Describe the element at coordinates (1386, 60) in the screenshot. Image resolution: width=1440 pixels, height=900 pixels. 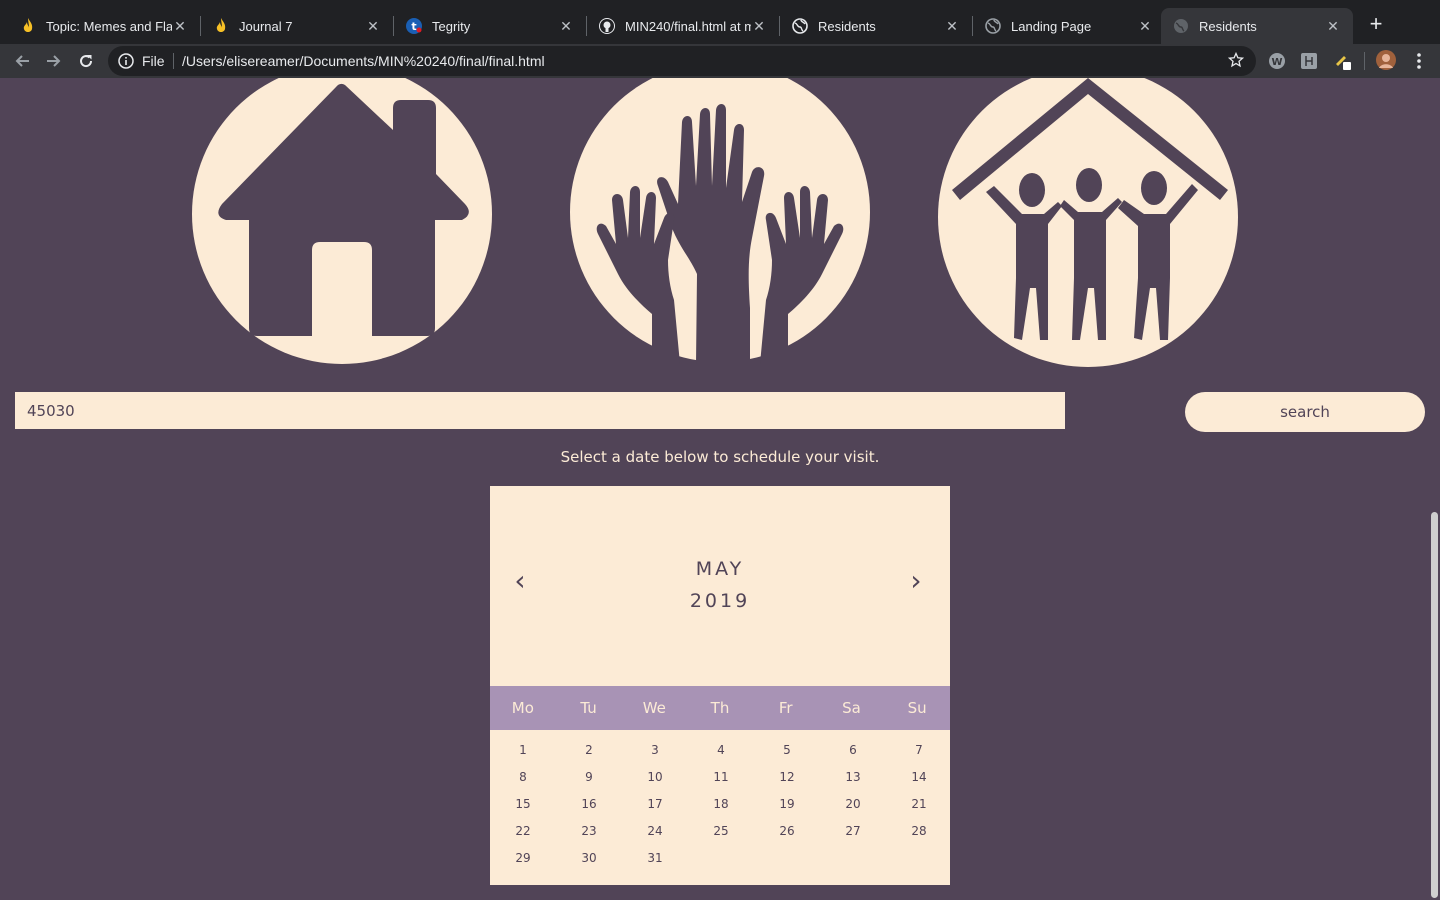
I see `profile-avatar` at that location.